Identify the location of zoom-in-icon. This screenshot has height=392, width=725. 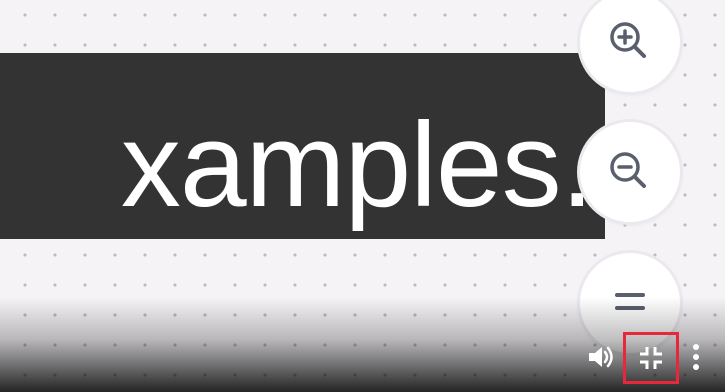
(628, 40).